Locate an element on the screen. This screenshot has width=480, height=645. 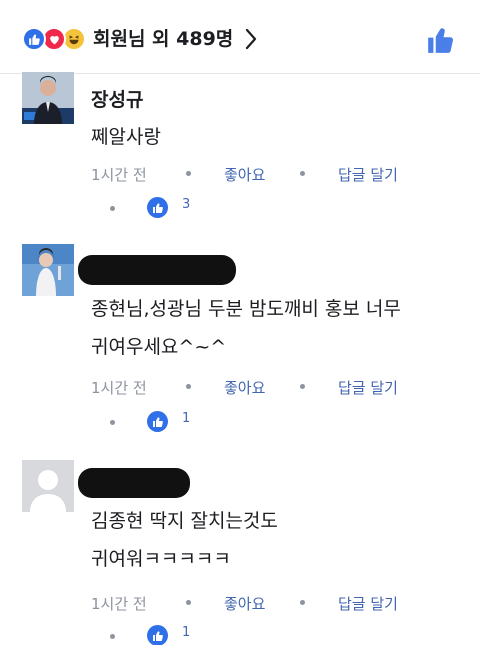
reaction-icons is located at coordinates (55, 39).